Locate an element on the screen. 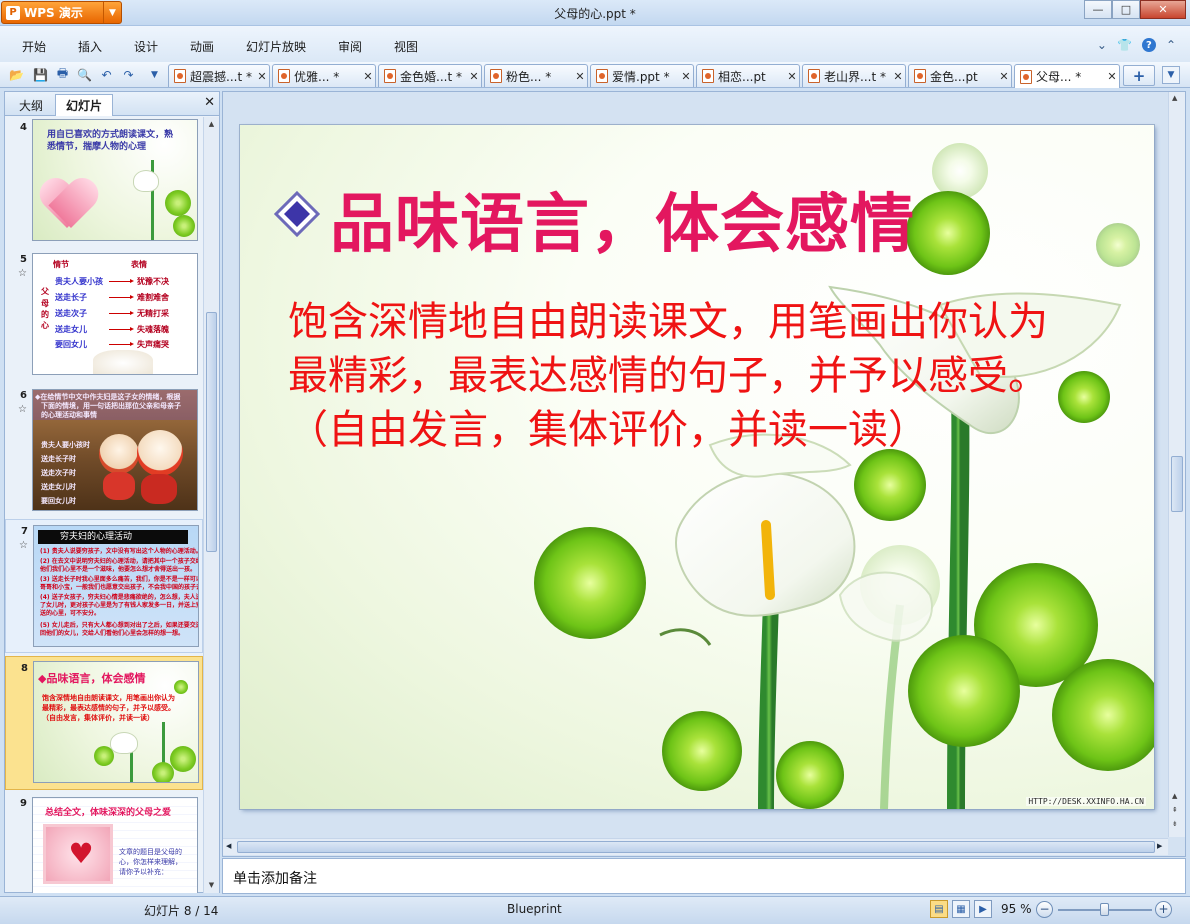 This screenshot has height=924, width=1190. print-preview-icon: 🔍 is located at coordinates (84, 74).